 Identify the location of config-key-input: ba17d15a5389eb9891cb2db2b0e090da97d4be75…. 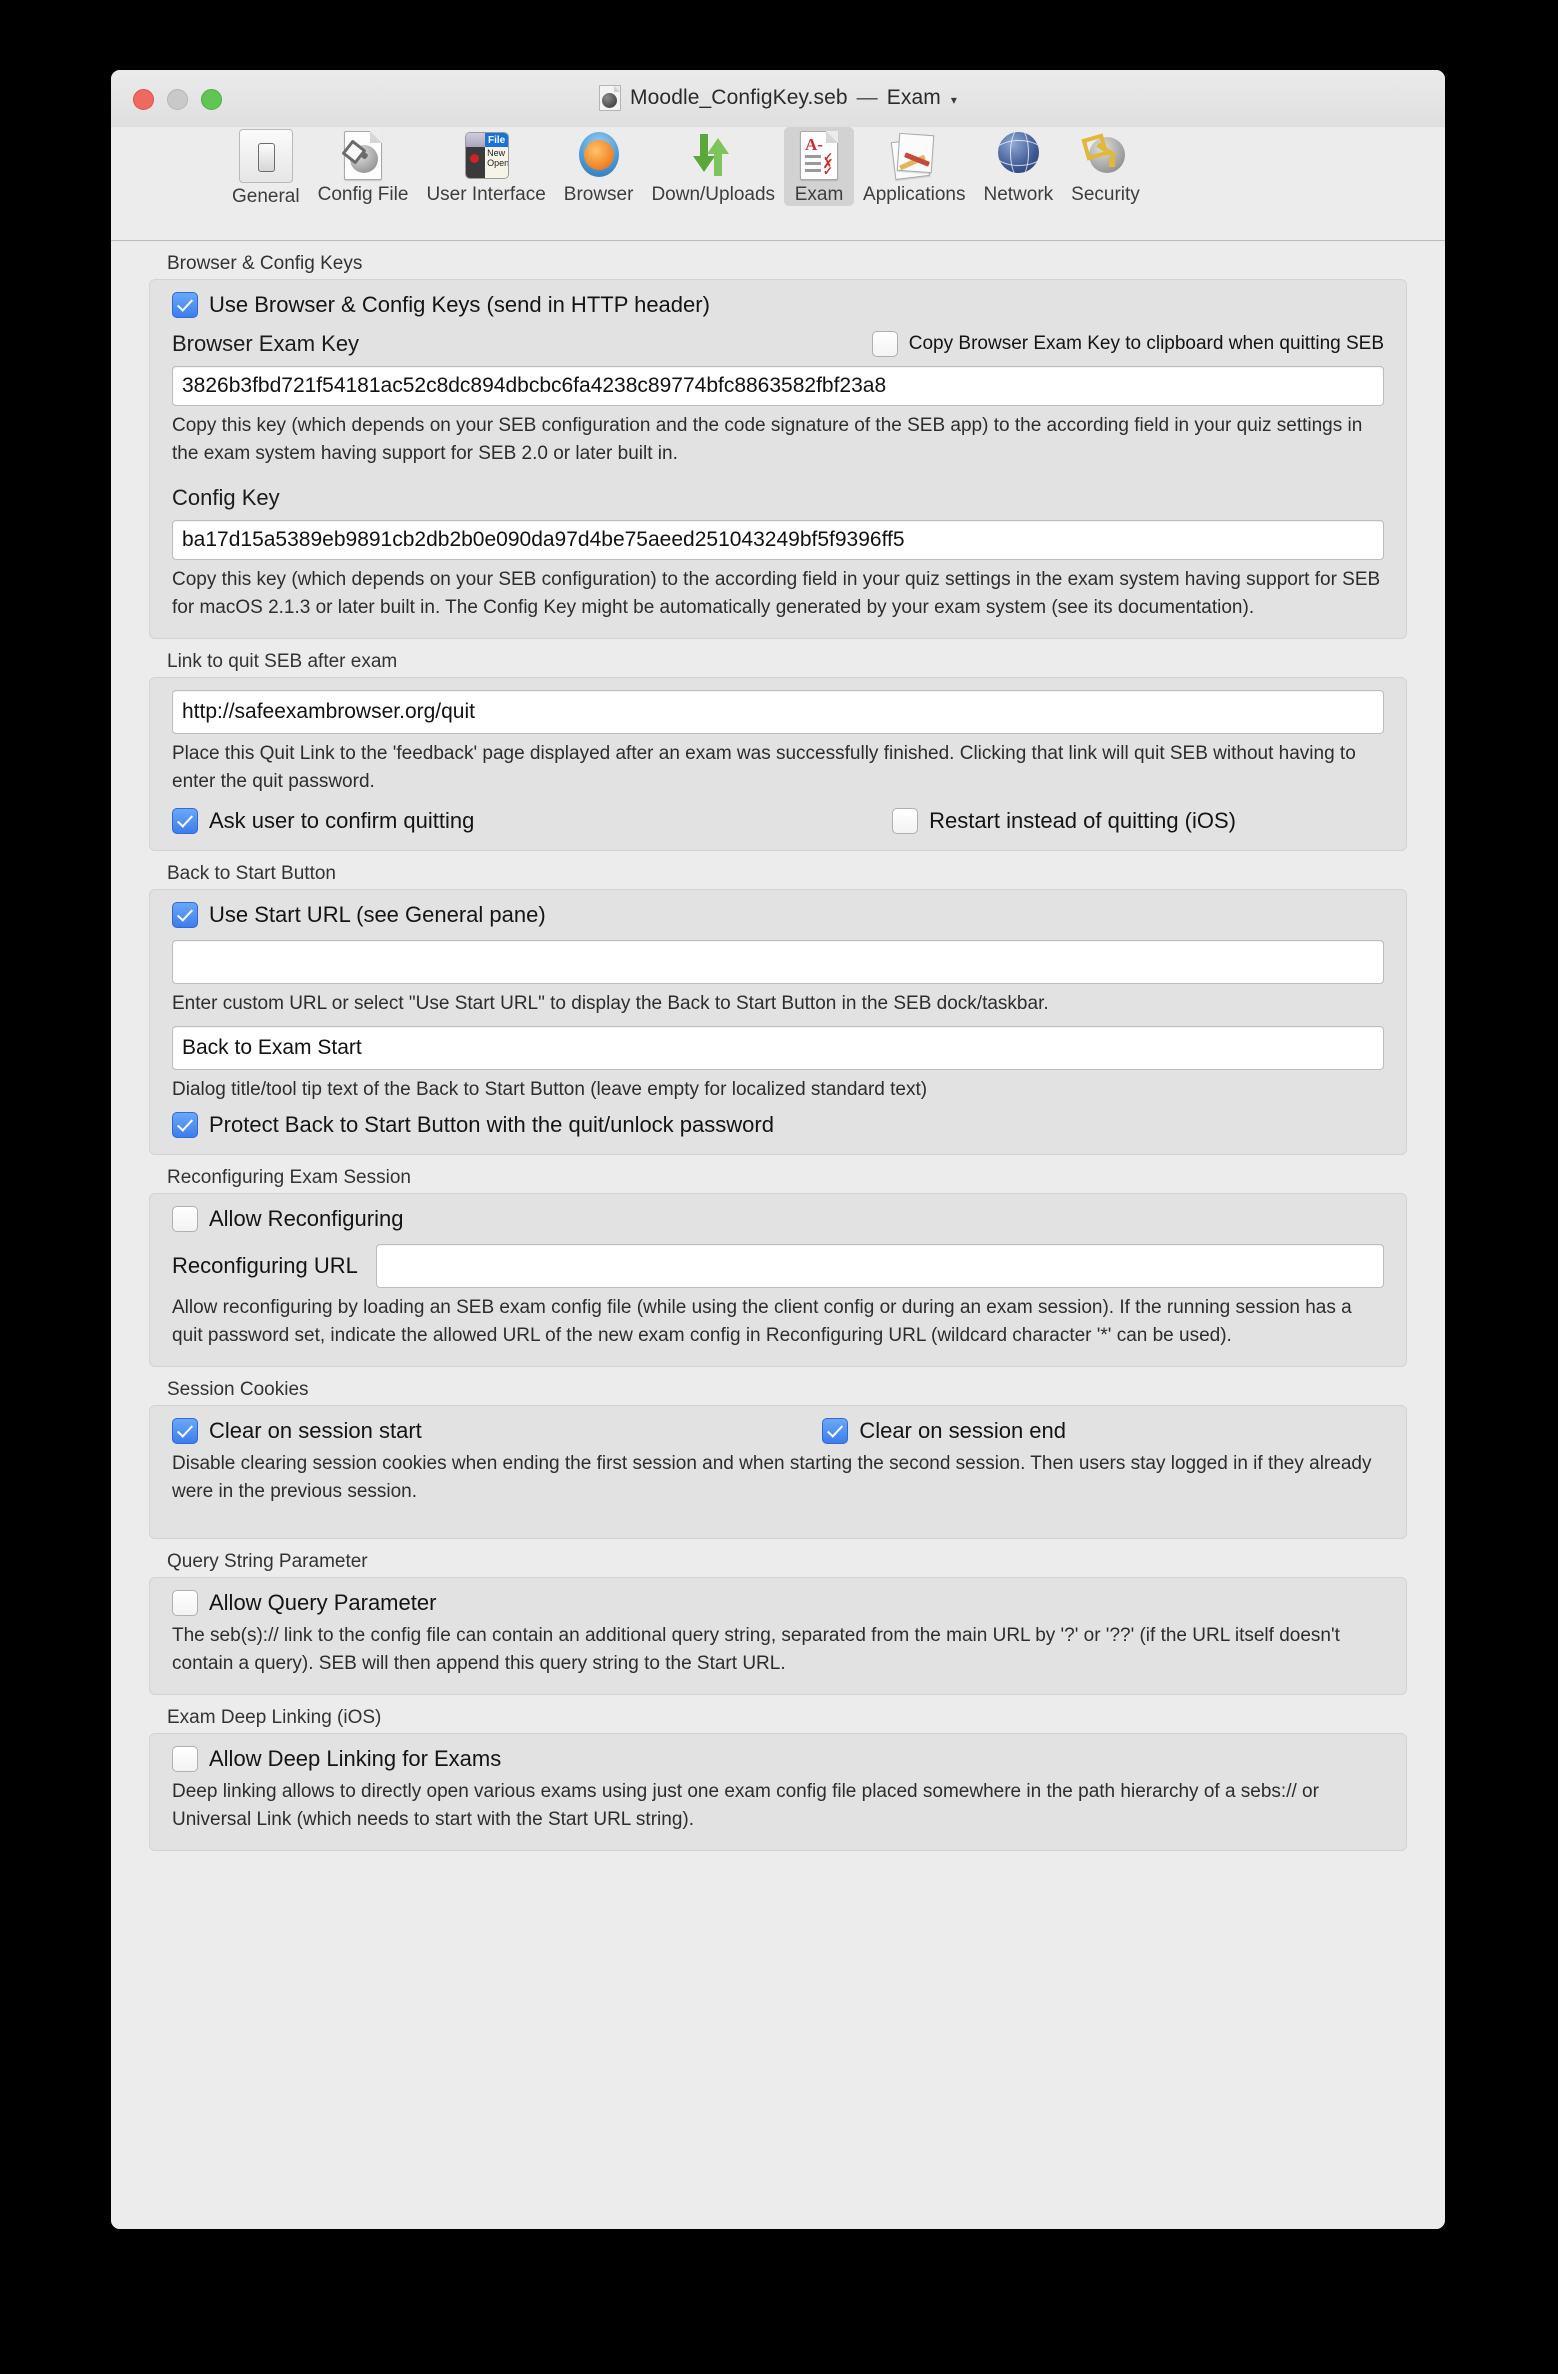
(778, 540).